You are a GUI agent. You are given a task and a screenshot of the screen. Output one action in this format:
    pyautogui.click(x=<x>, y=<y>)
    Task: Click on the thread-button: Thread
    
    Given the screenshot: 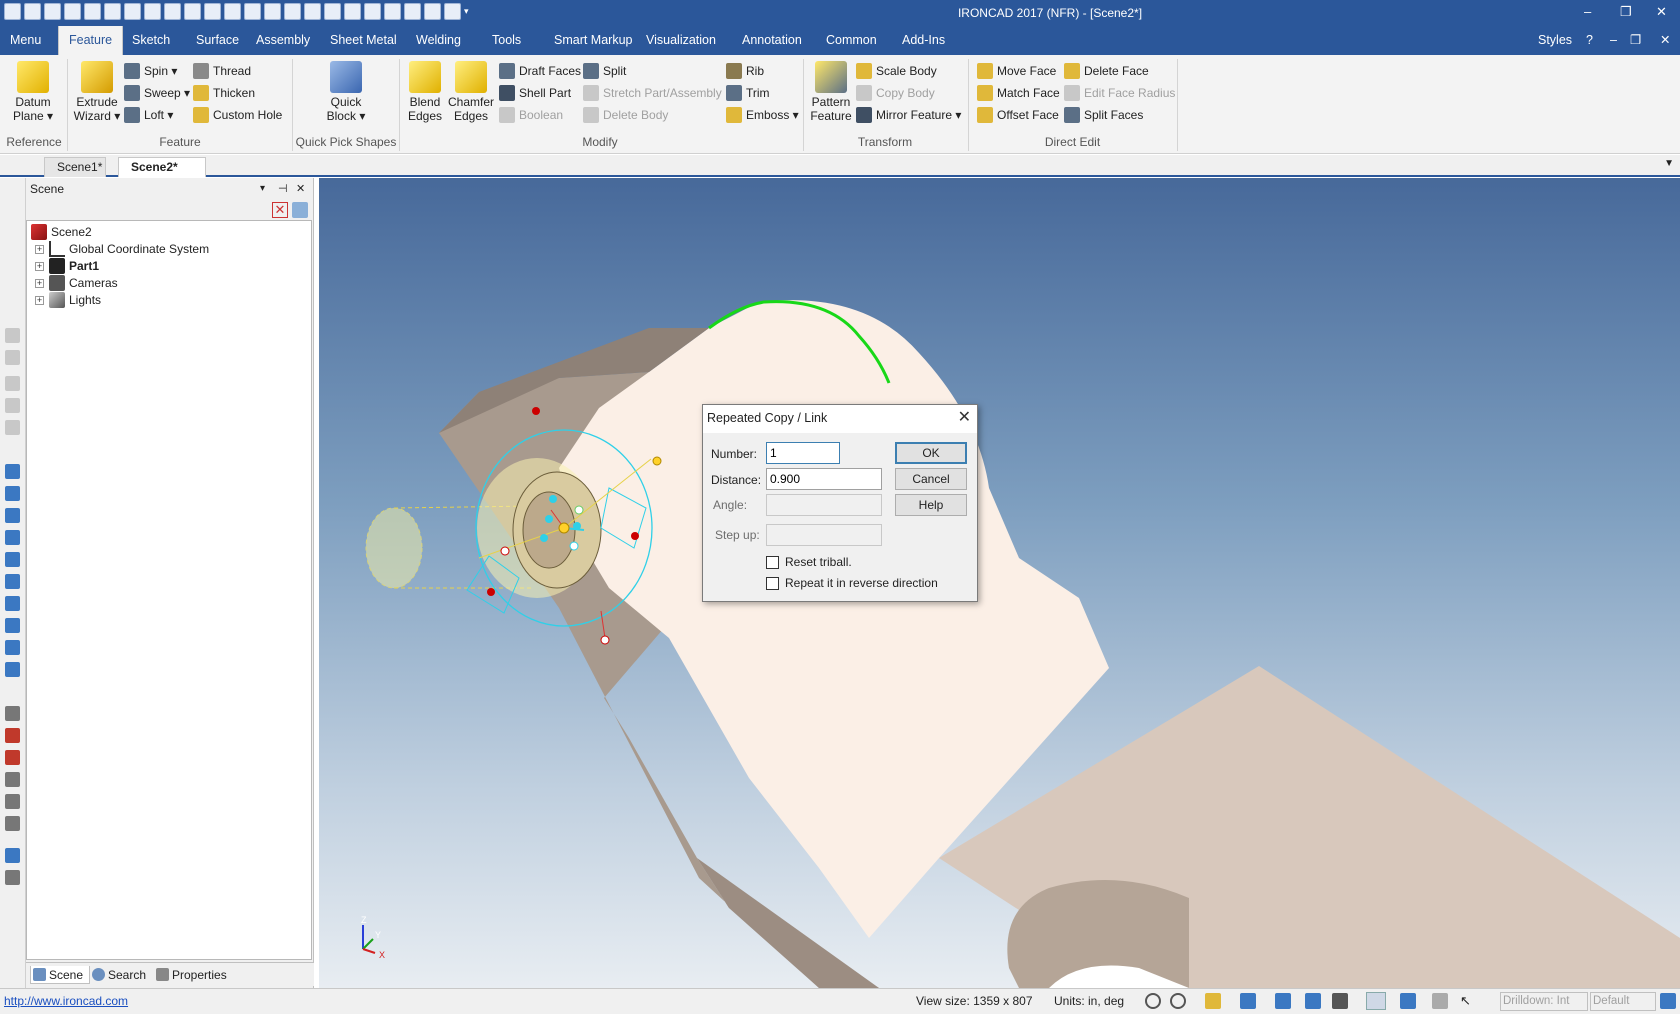 What is the action you would take?
    pyautogui.click(x=222, y=71)
    